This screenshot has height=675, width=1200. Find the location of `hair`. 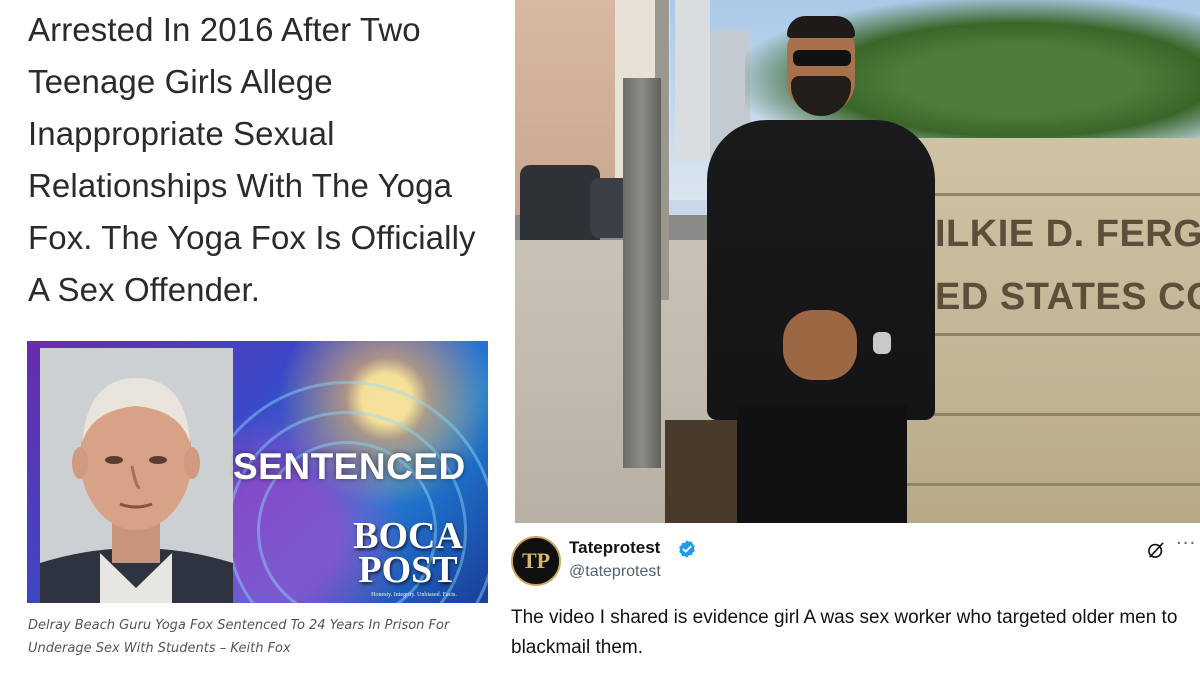

hair is located at coordinates (821, 27).